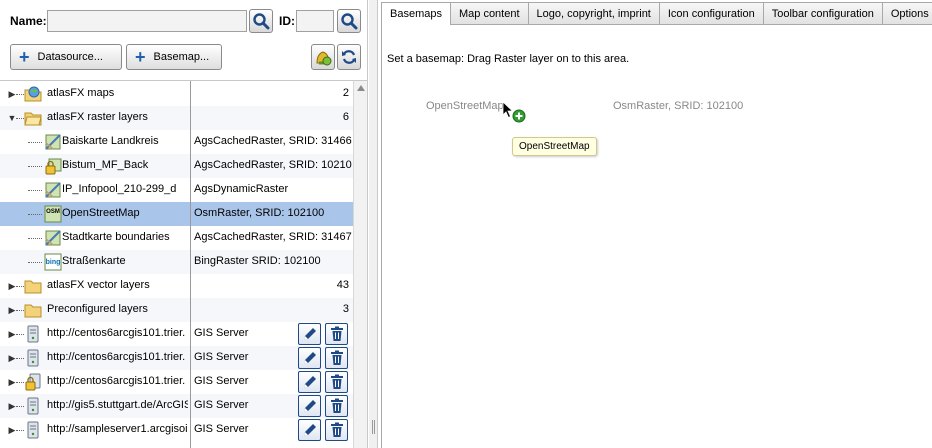 The width and height of the screenshot is (932, 448). I want to click on svg-text: bing, so click(53, 262).